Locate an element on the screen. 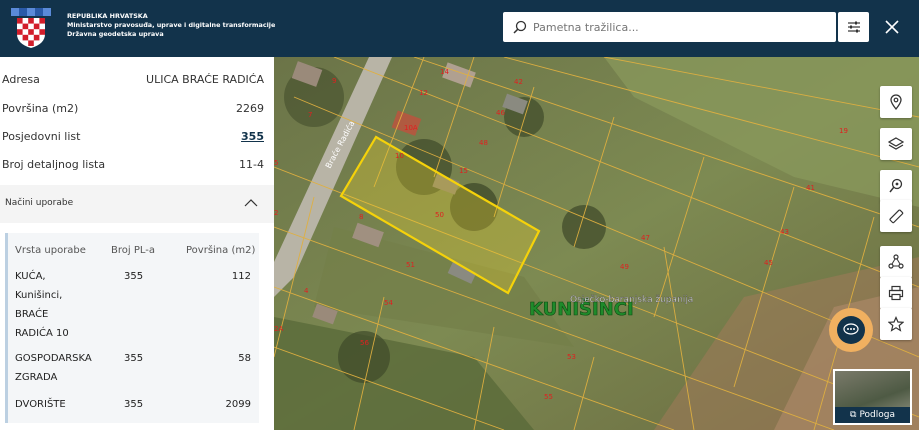  type-line: ZGRADA is located at coordinates (36, 377).